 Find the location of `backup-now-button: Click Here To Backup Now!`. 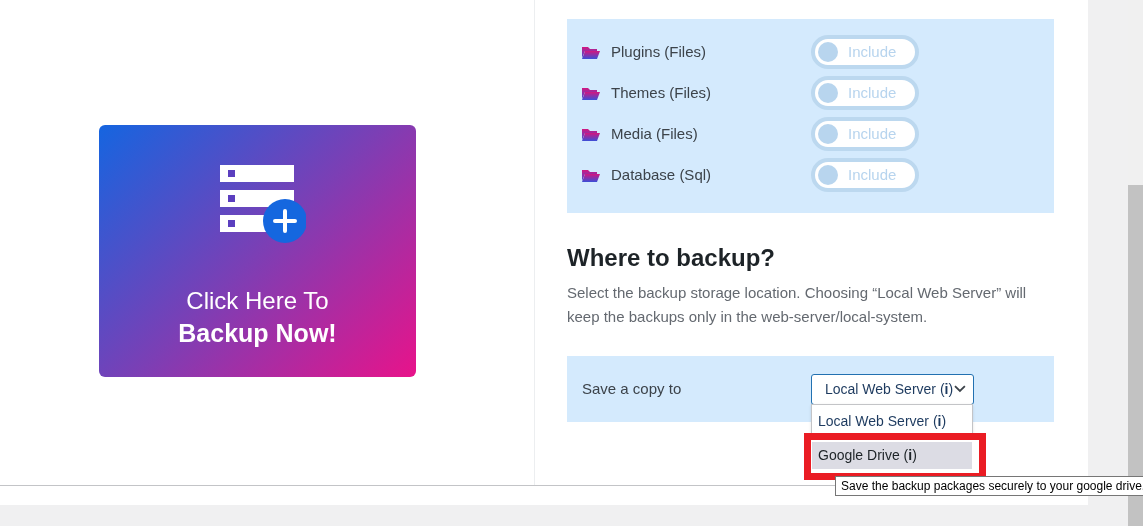

backup-now-button: Click Here To Backup Now! is located at coordinates (257, 251).